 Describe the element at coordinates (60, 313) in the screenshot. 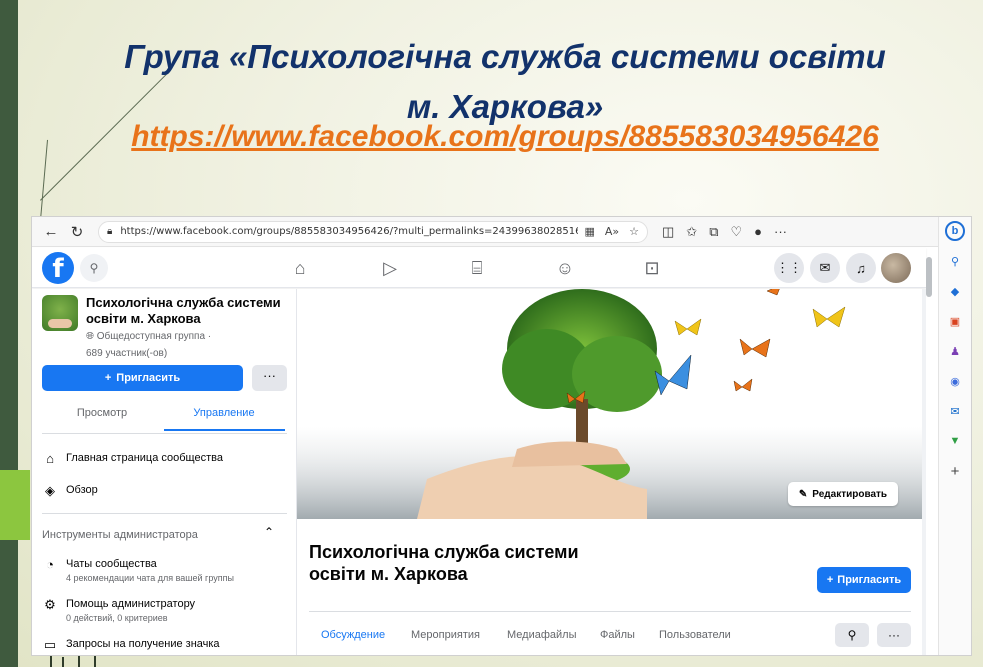

I see `group-thumbnail` at that location.